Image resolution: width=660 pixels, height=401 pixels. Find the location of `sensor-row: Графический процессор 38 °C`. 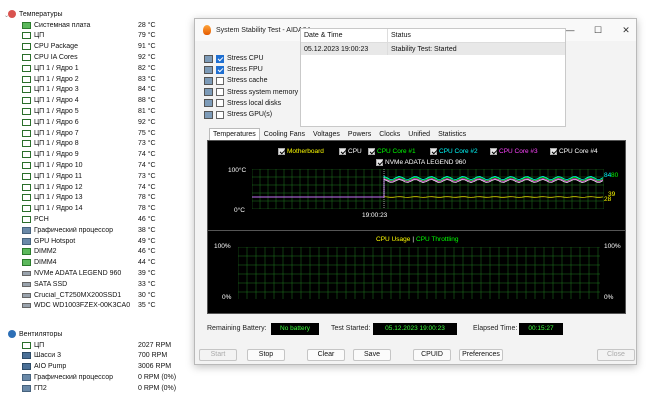

sensor-row: Графический процессор 38 °C is located at coordinates (109, 230).